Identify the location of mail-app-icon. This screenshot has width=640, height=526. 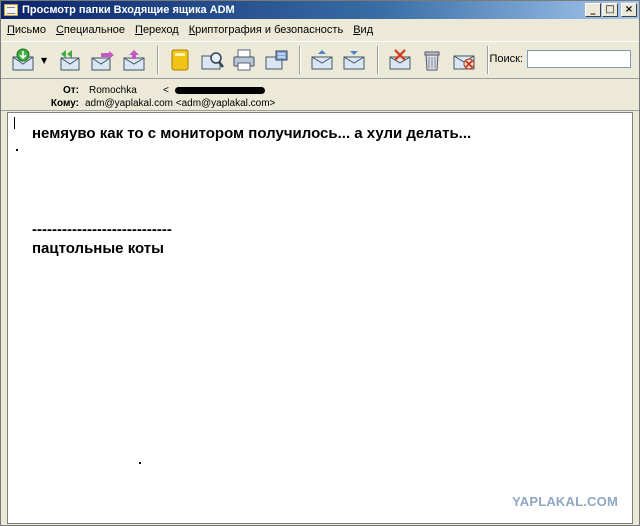
(11, 10).